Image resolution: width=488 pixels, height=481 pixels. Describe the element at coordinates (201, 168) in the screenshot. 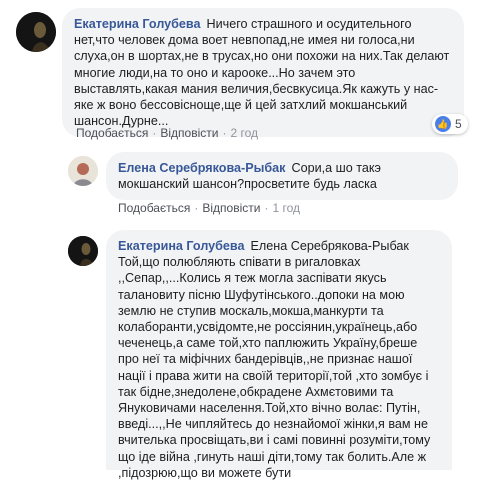

I see `comment-author: Елена Серебрякова-Рыбак` at that location.